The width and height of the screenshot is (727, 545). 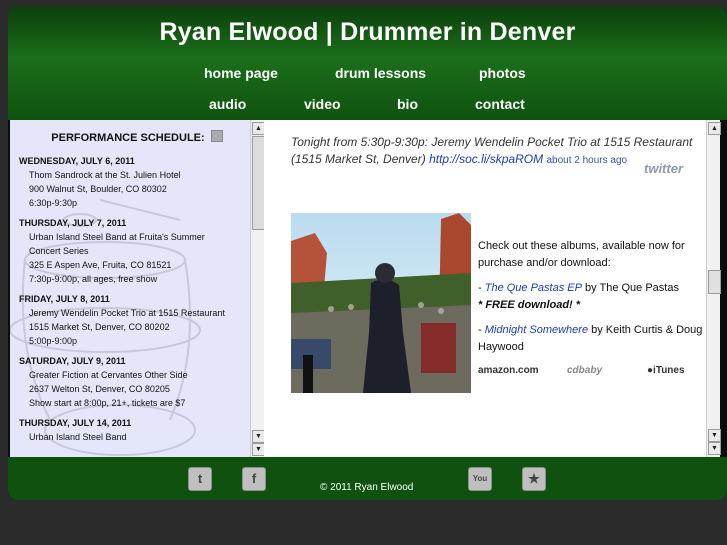 What do you see at coordinates (534, 479) in the screenshot?
I see `reverbnation-icon: ★` at bounding box center [534, 479].